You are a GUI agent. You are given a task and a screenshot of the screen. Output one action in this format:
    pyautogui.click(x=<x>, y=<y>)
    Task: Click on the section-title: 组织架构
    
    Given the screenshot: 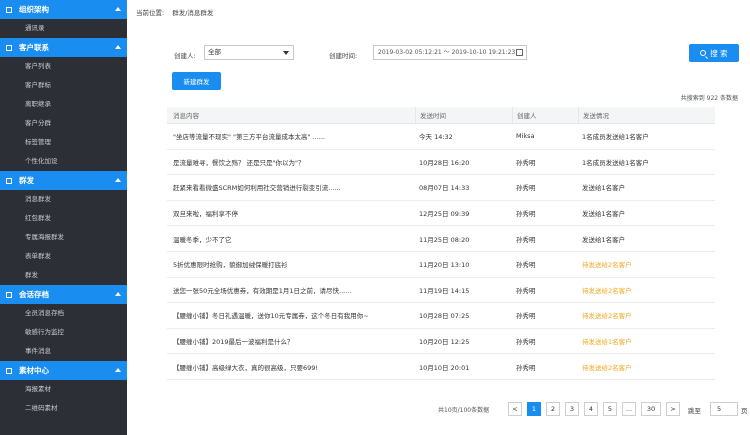 What is the action you would take?
    pyautogui.click(x=34, y=9)
    